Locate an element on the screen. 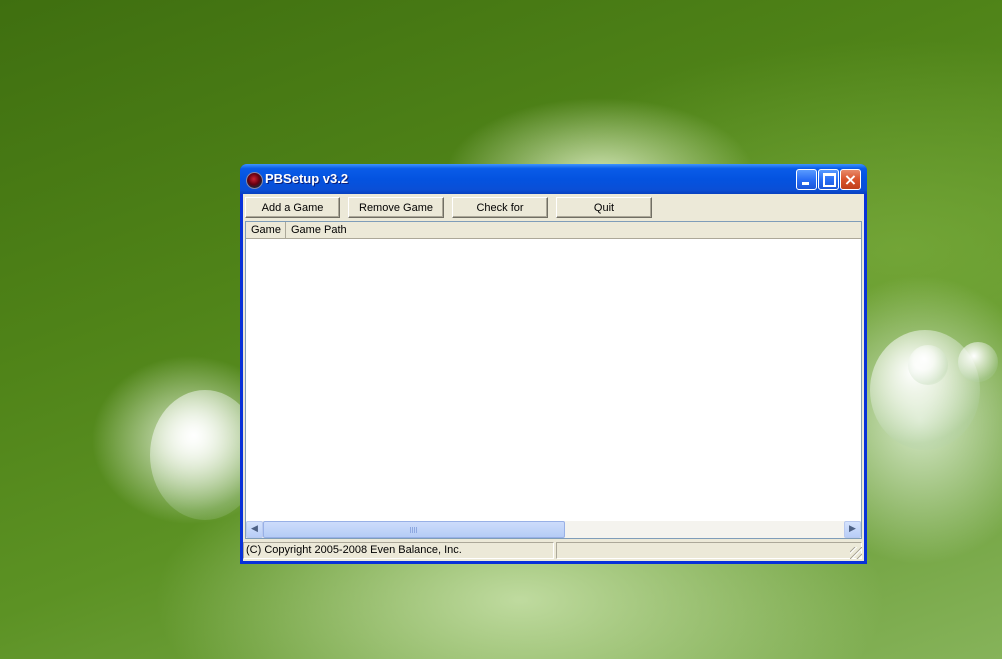  window-title: PBSetup v3.2 is located at coordinates (307, 178).